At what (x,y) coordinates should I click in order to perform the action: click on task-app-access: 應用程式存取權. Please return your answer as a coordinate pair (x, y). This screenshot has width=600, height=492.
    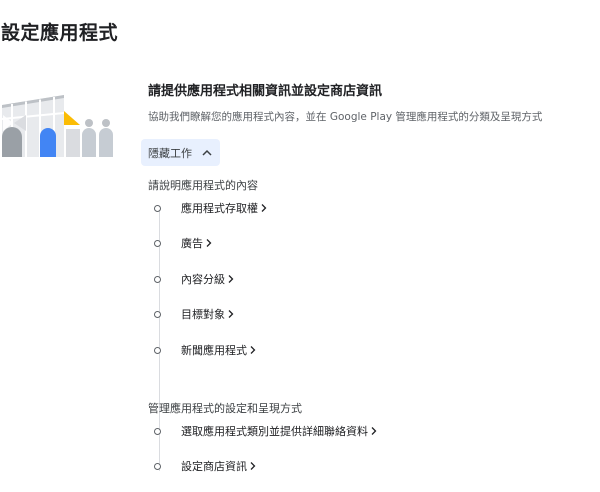
    Looking at the image, I should click on (211, 208).